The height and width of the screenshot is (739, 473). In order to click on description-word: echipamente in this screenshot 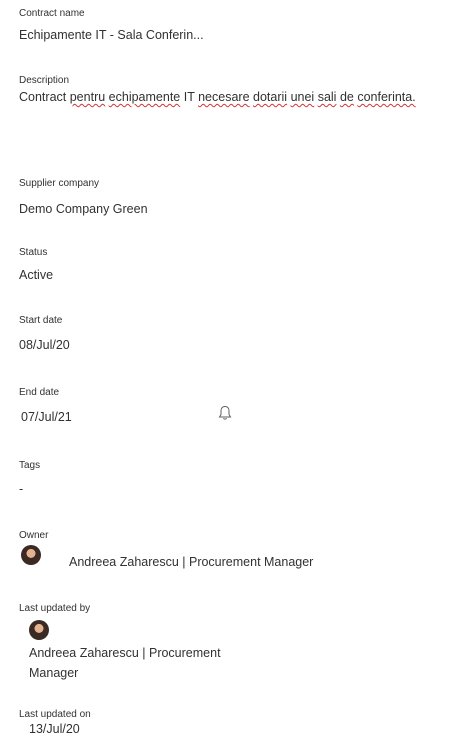, I will do `click(144, 97)`.